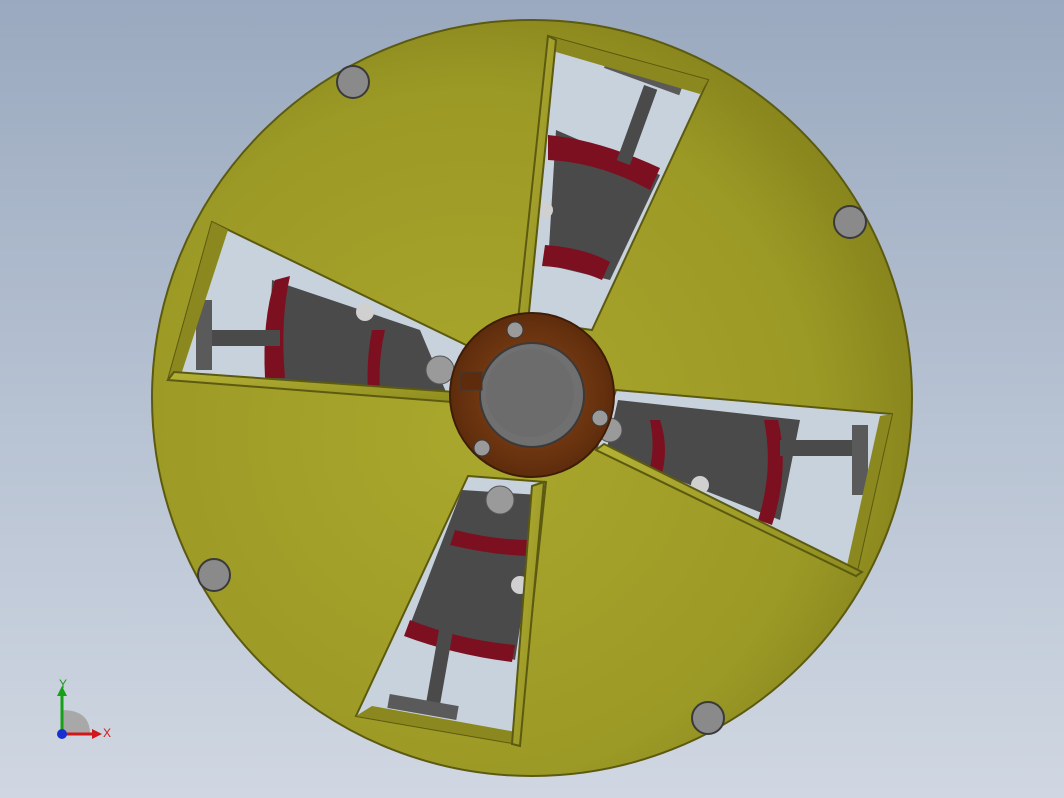  What do you see at coordinates (62, 734) in the screenshot?
I see `z-axis-dot` at bounding box center [62, 734].